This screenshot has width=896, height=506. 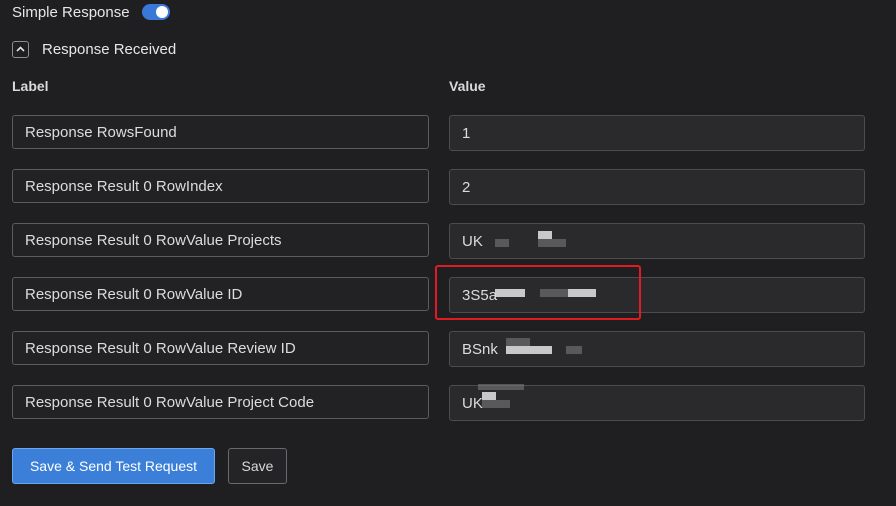 I want to click on label-column-header: Label, so click(x=30, y=86).